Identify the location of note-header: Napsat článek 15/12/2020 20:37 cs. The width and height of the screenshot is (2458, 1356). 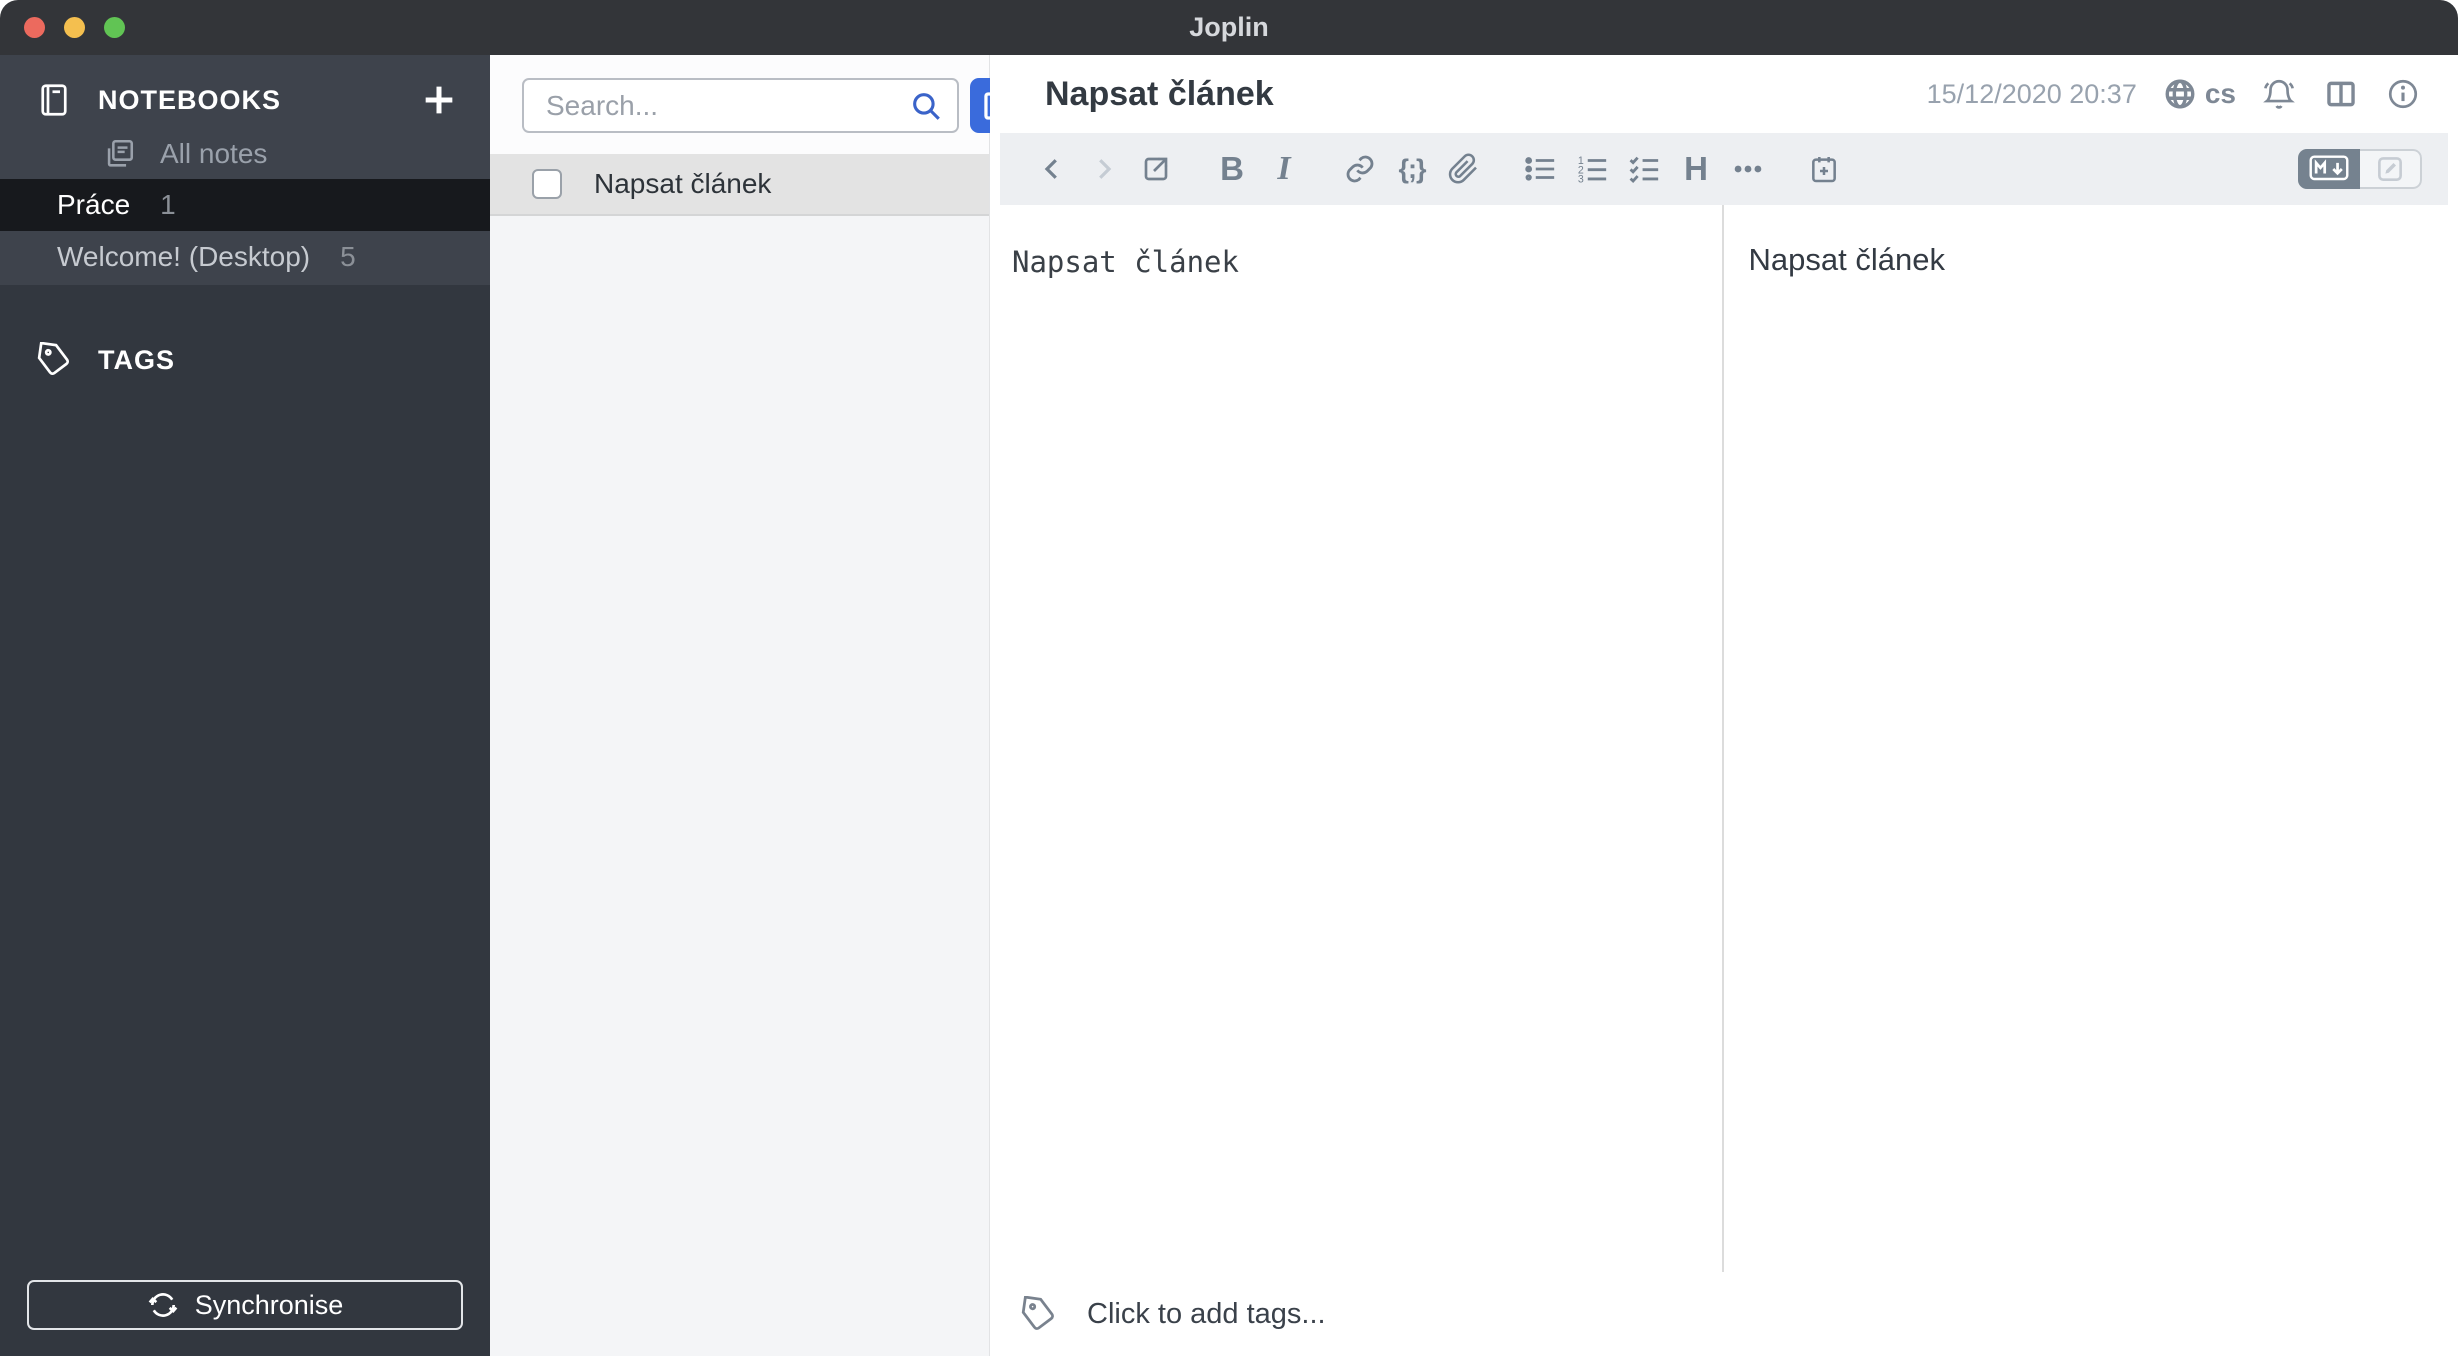
(1724, 94).